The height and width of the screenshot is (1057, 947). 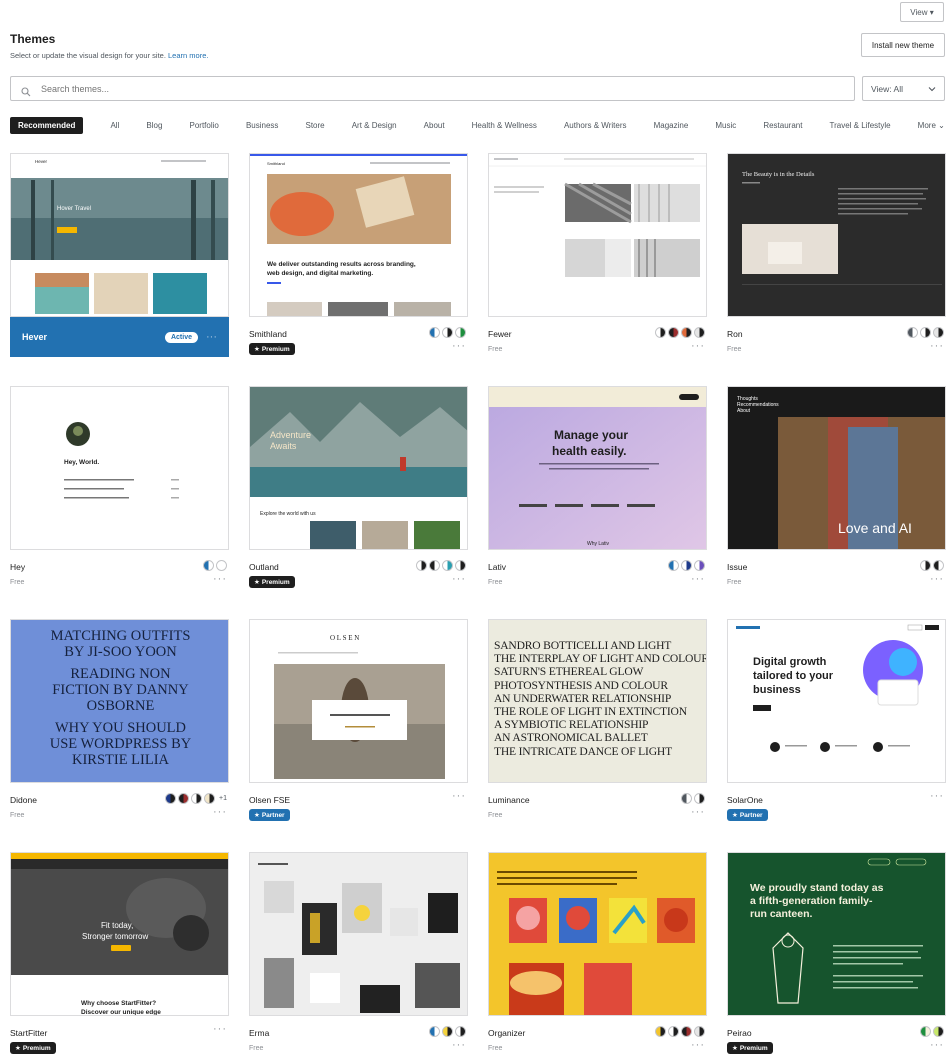 I want to click on preview-post-title: AN UNDERWATER RELATIONSHIP, so click(x=583, y=698).